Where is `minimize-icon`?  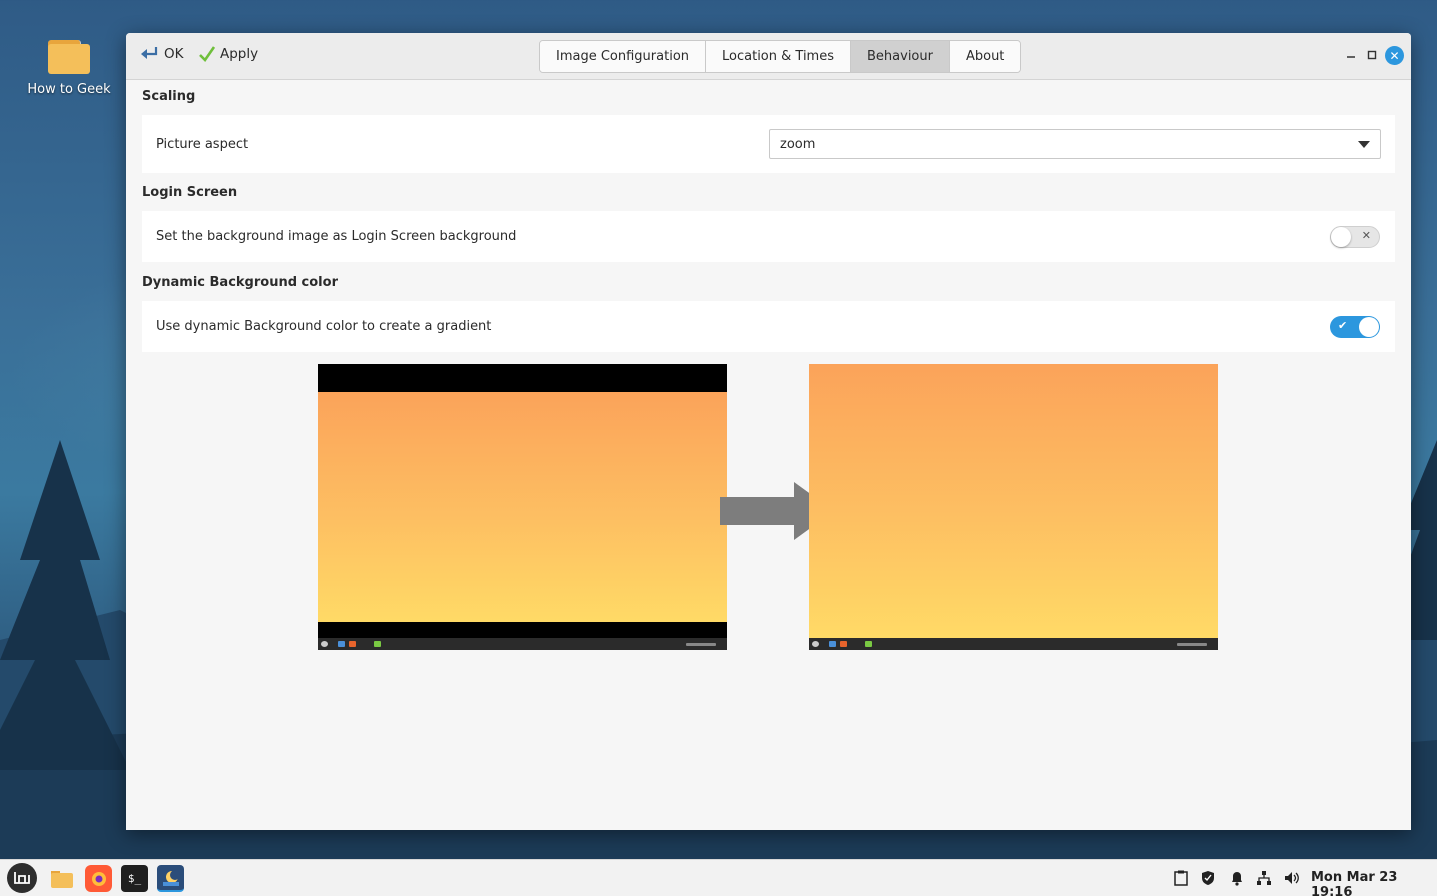
minimize-icon is located at coordinates (1351, 55).